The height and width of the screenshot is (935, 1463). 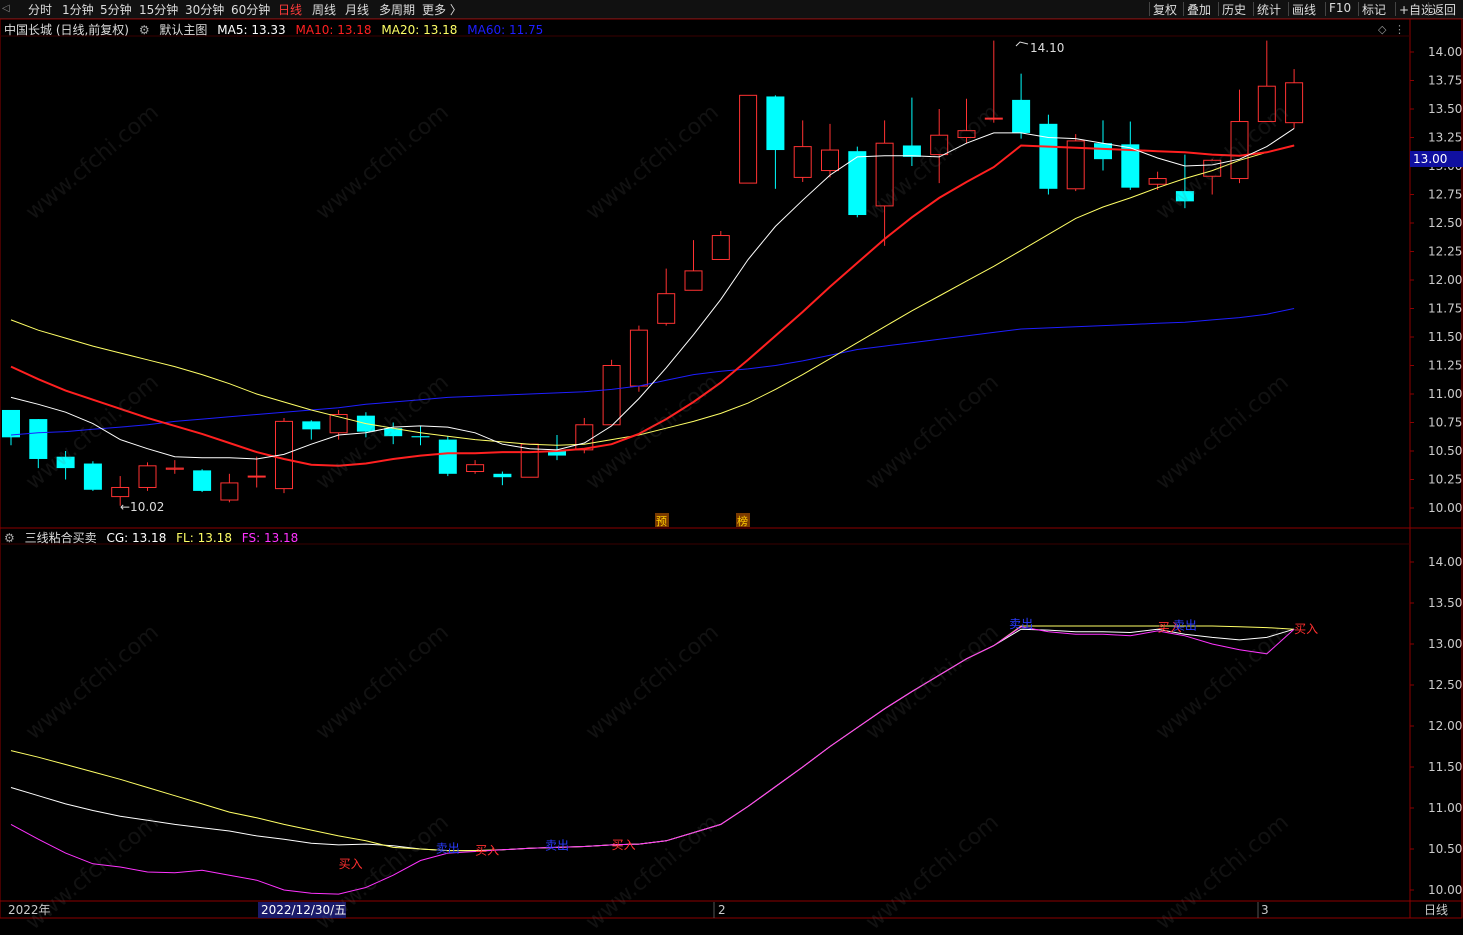 I want to click on cg-label: CG: 13.18, so click(x=136, y=538).